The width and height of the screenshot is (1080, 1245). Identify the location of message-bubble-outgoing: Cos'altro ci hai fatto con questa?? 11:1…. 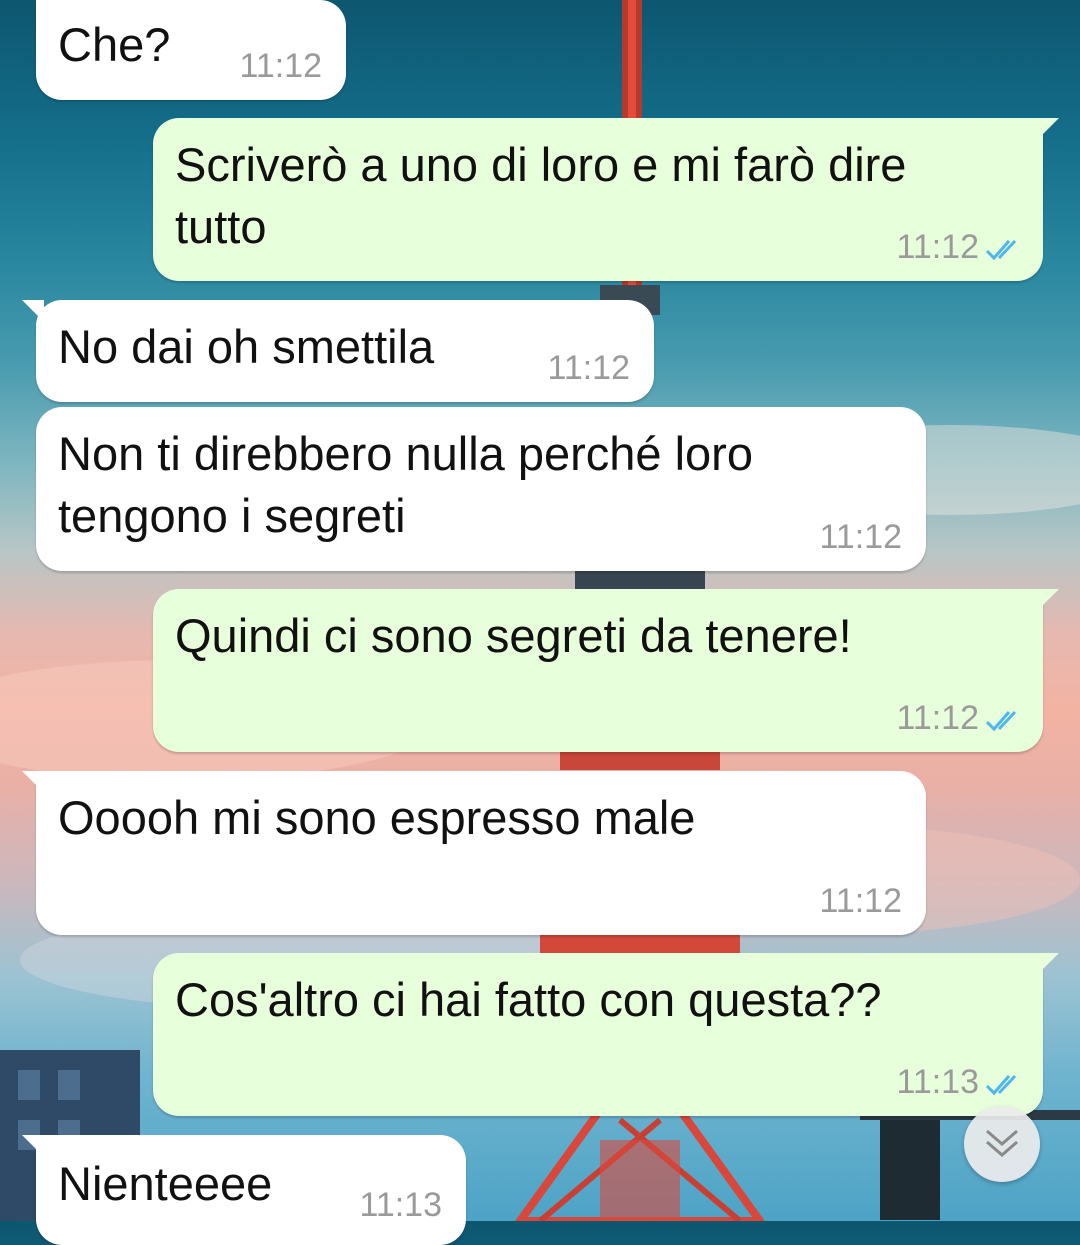
(606, 1034).